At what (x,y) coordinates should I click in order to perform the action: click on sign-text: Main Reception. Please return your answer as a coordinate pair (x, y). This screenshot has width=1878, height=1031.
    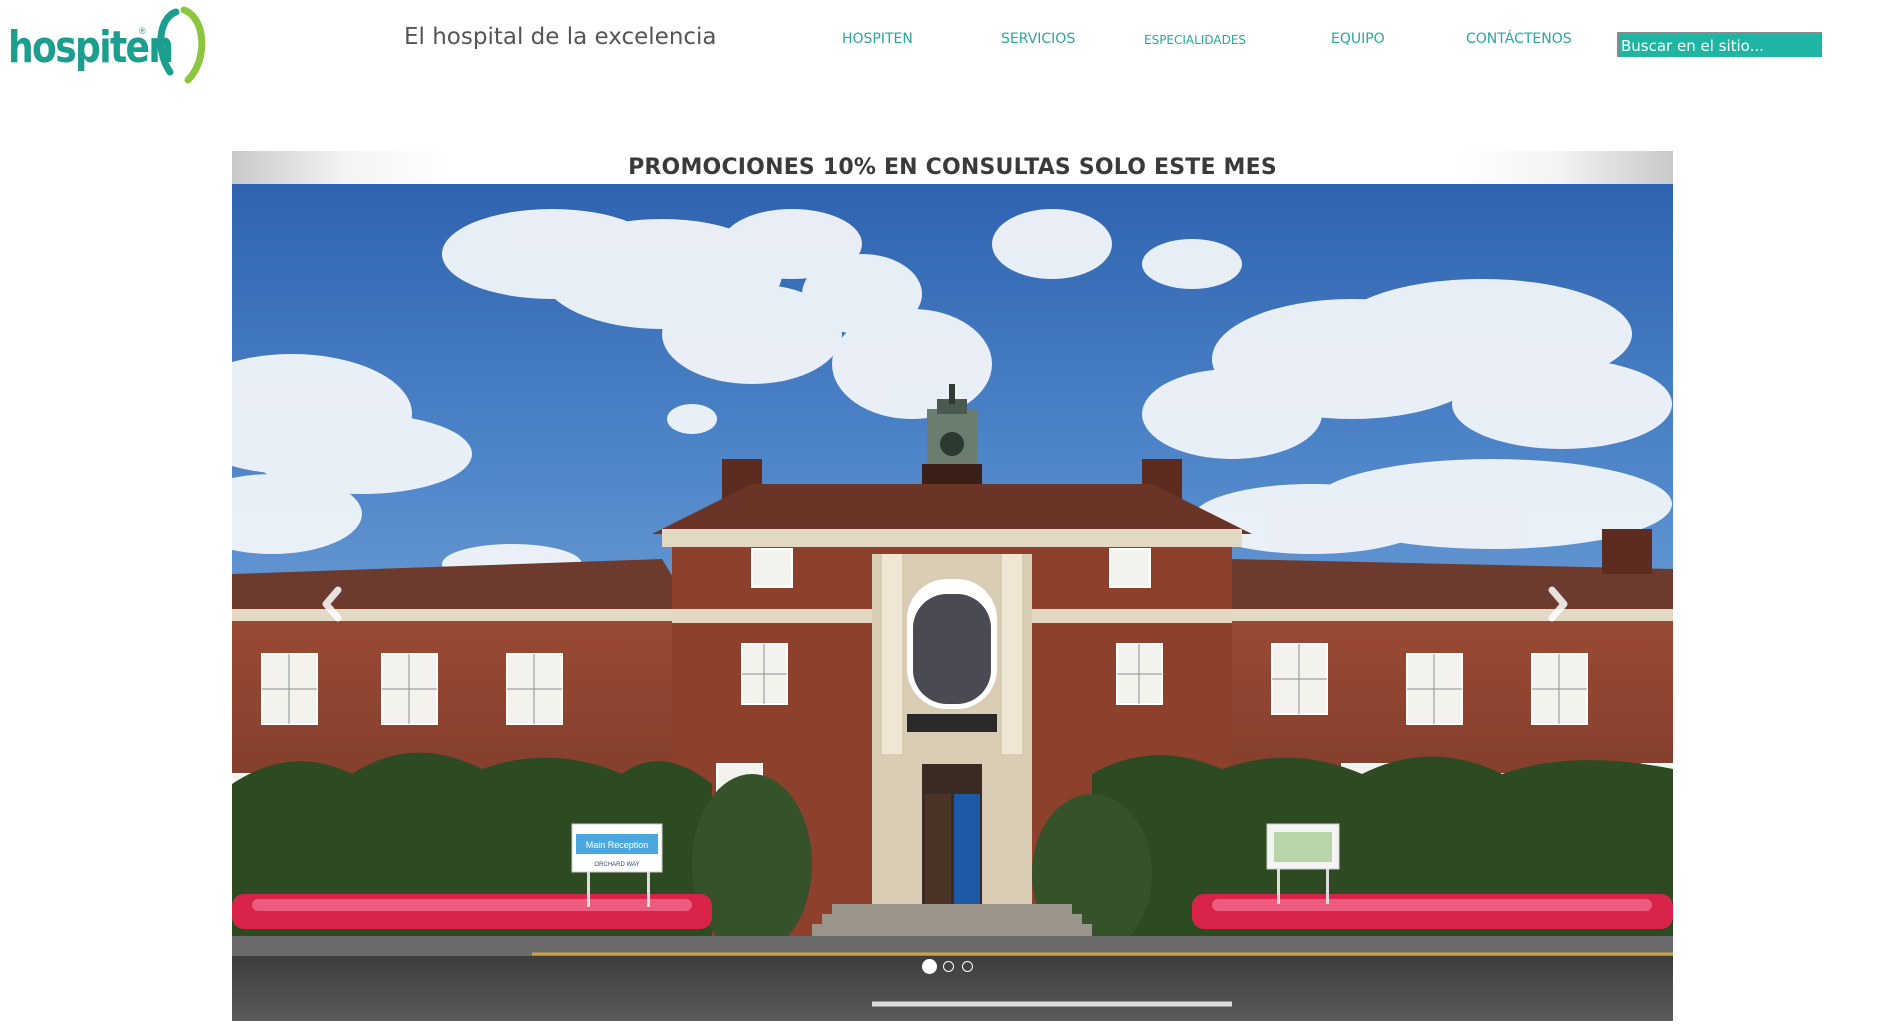
    Looking at the image, I should click on (617, 845).